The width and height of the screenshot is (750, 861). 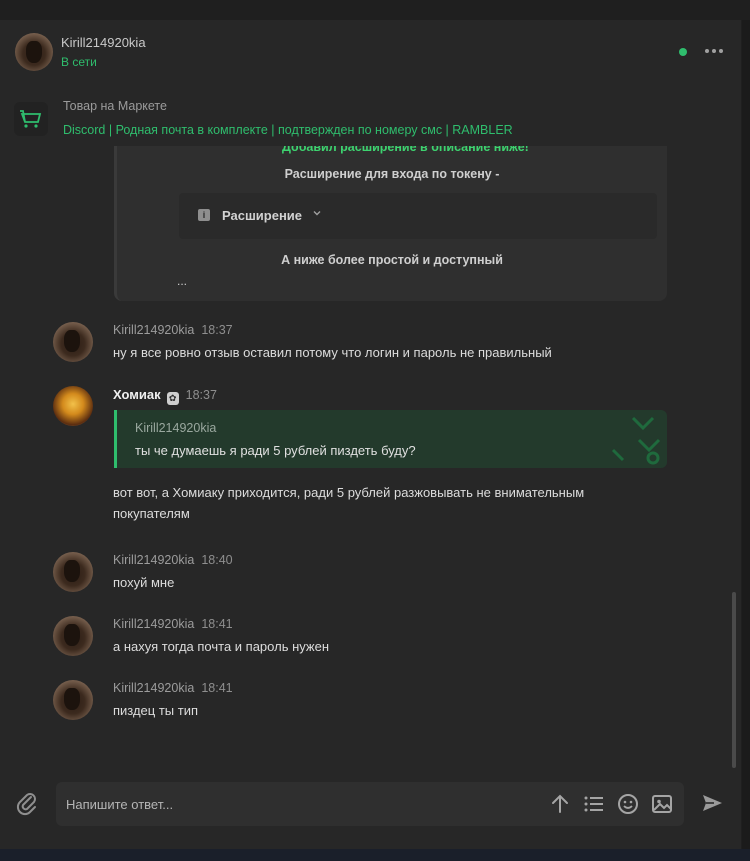 I want to click on online-indicator, so click(x=683, y=52).